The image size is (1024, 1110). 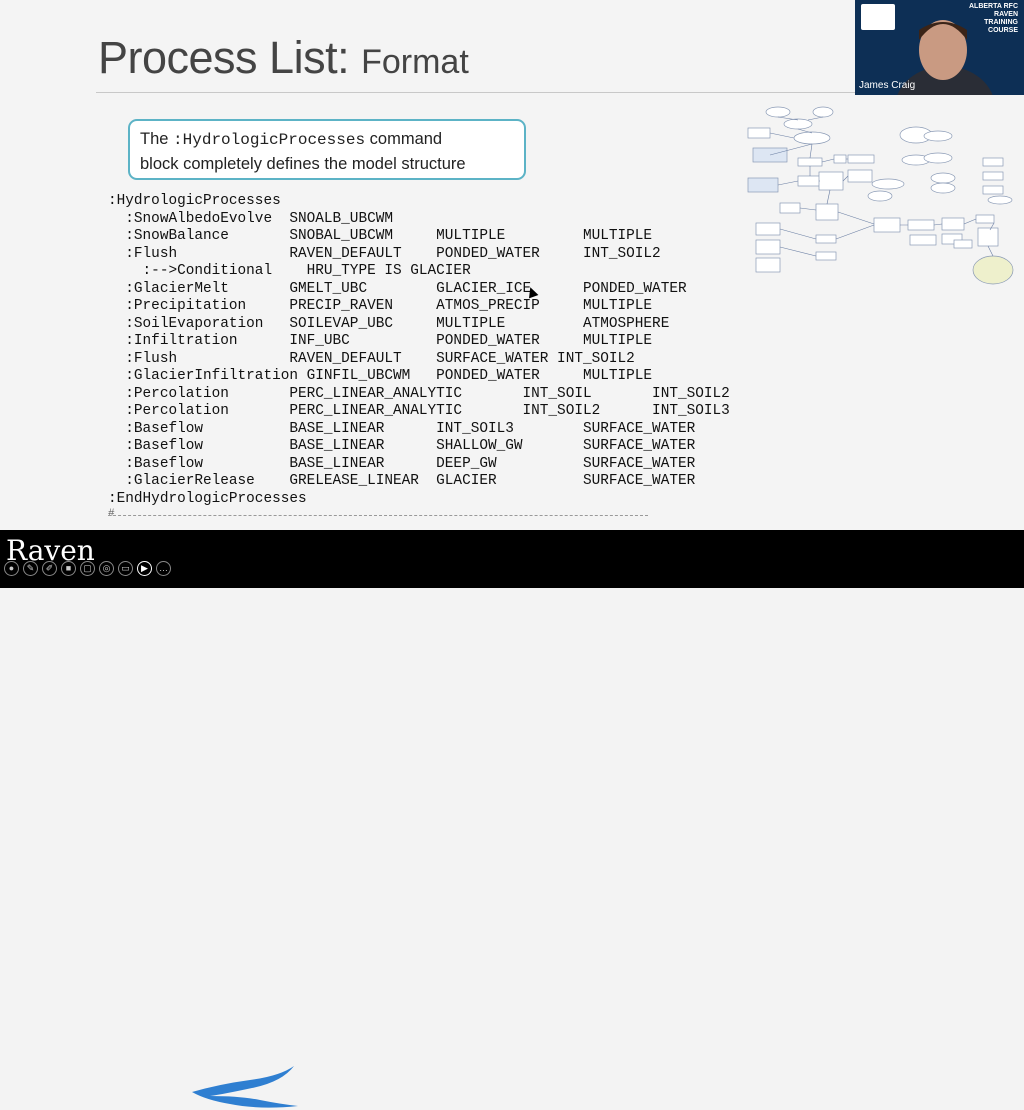 What do you see at coordinates (887, 85) in the screenshot?
I see `speaker-name: James Craig` at bounding box center [887, 85].